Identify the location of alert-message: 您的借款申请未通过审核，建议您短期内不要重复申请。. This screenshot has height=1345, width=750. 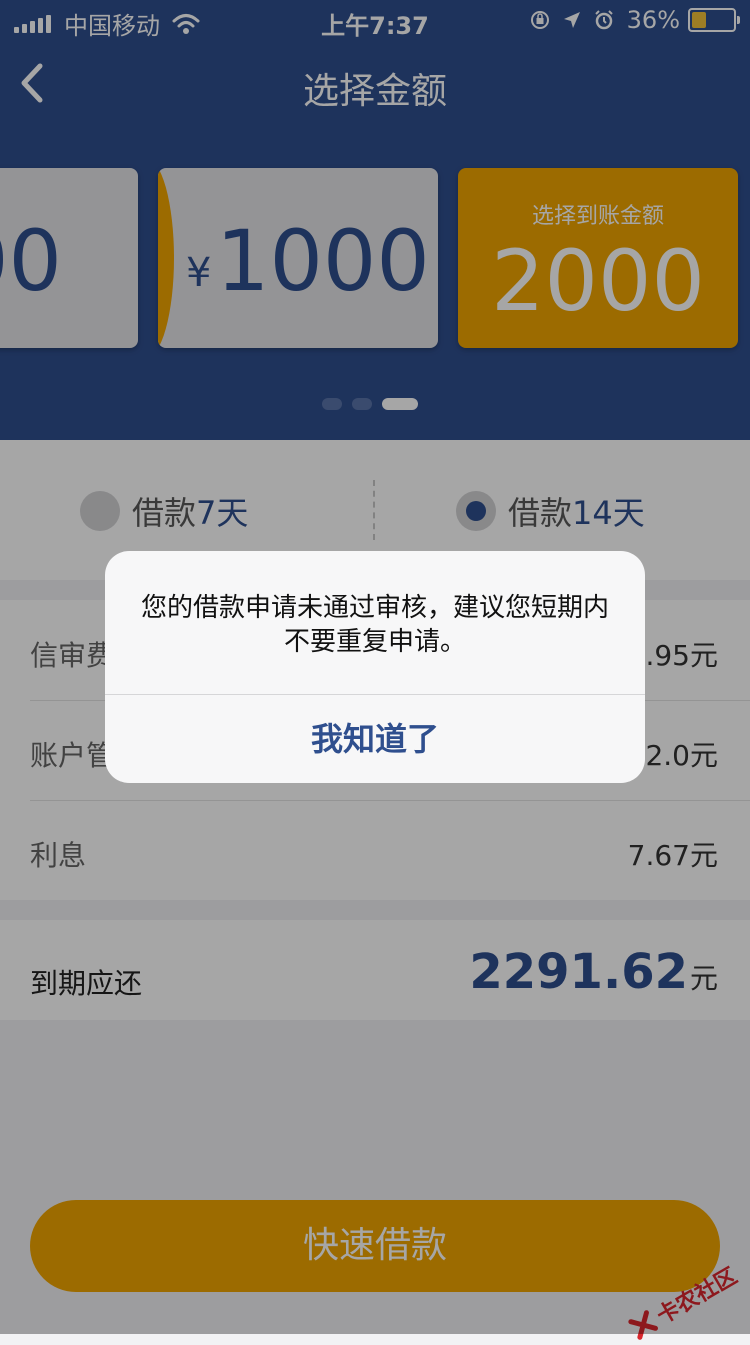
(375, 625).